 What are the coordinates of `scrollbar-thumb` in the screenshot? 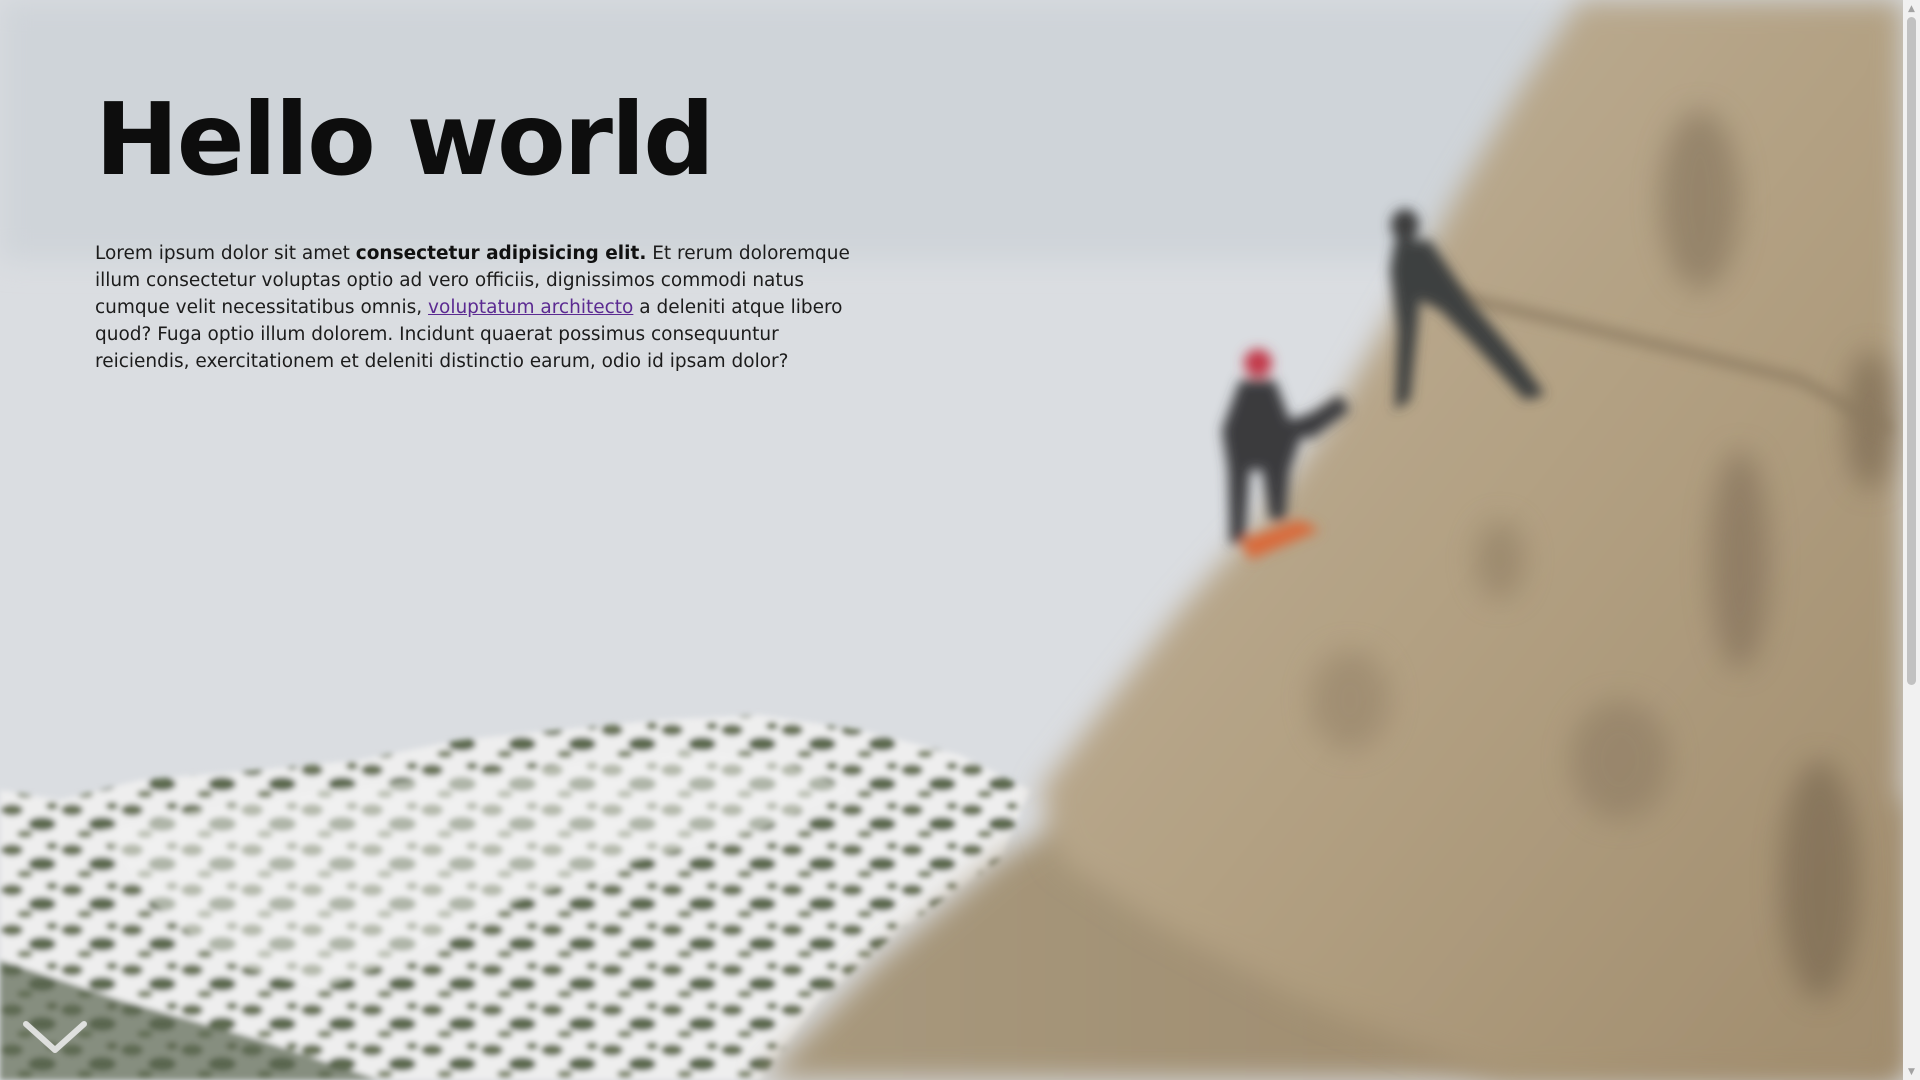 It's located at (1911, 351).